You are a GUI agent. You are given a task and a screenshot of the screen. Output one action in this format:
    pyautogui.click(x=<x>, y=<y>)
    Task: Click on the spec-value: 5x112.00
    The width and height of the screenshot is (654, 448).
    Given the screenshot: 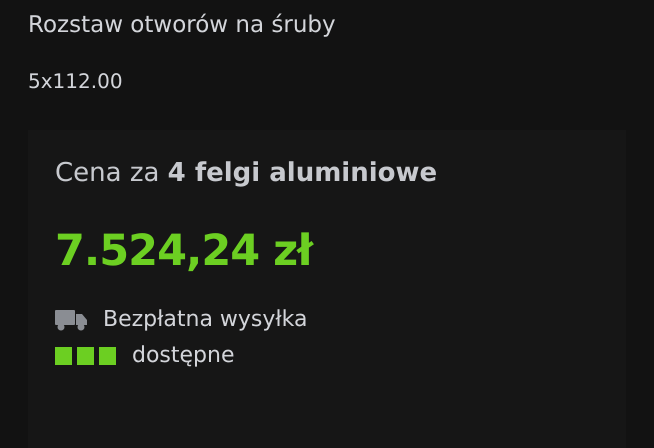 What is the action you would take?
    pyautogui.click(x=76, y=81)
    